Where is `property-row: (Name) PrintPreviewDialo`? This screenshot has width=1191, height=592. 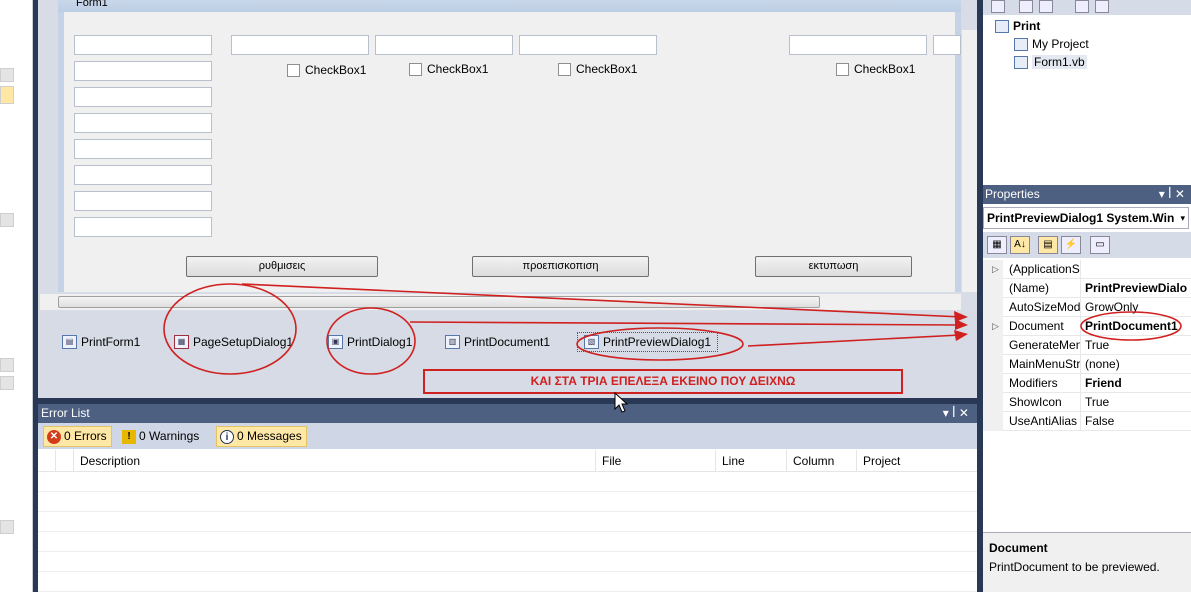 property-row: (Name) PrintPreviewDialo is located at coordinates (1087, 288).